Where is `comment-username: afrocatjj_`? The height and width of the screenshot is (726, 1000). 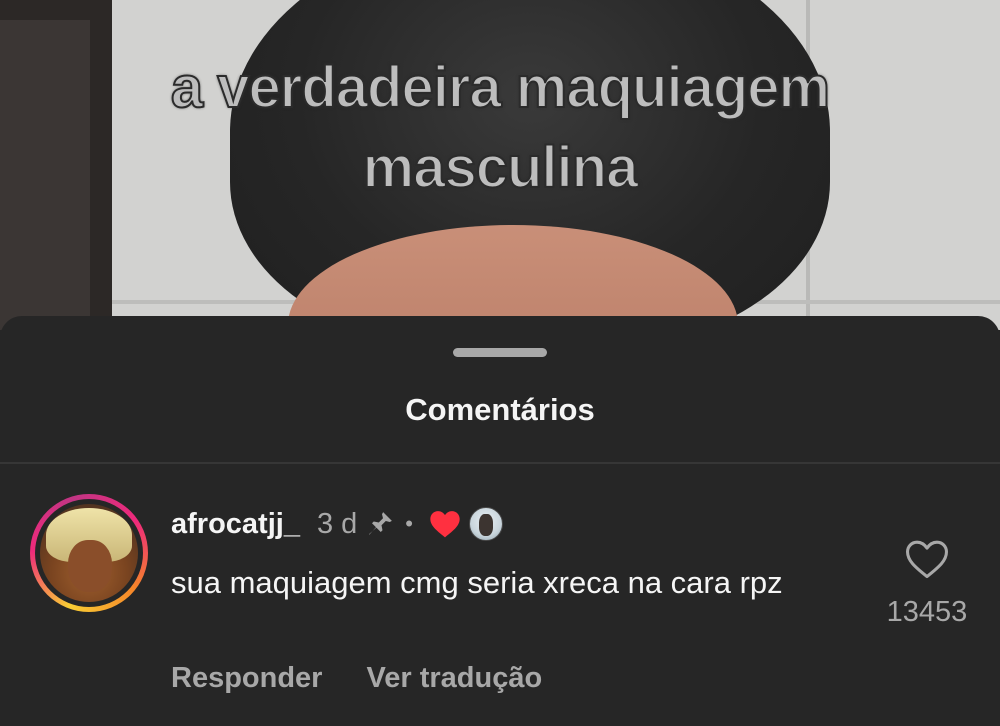 comment-username: afrocatjj_ is located at coordinates (235, 524).